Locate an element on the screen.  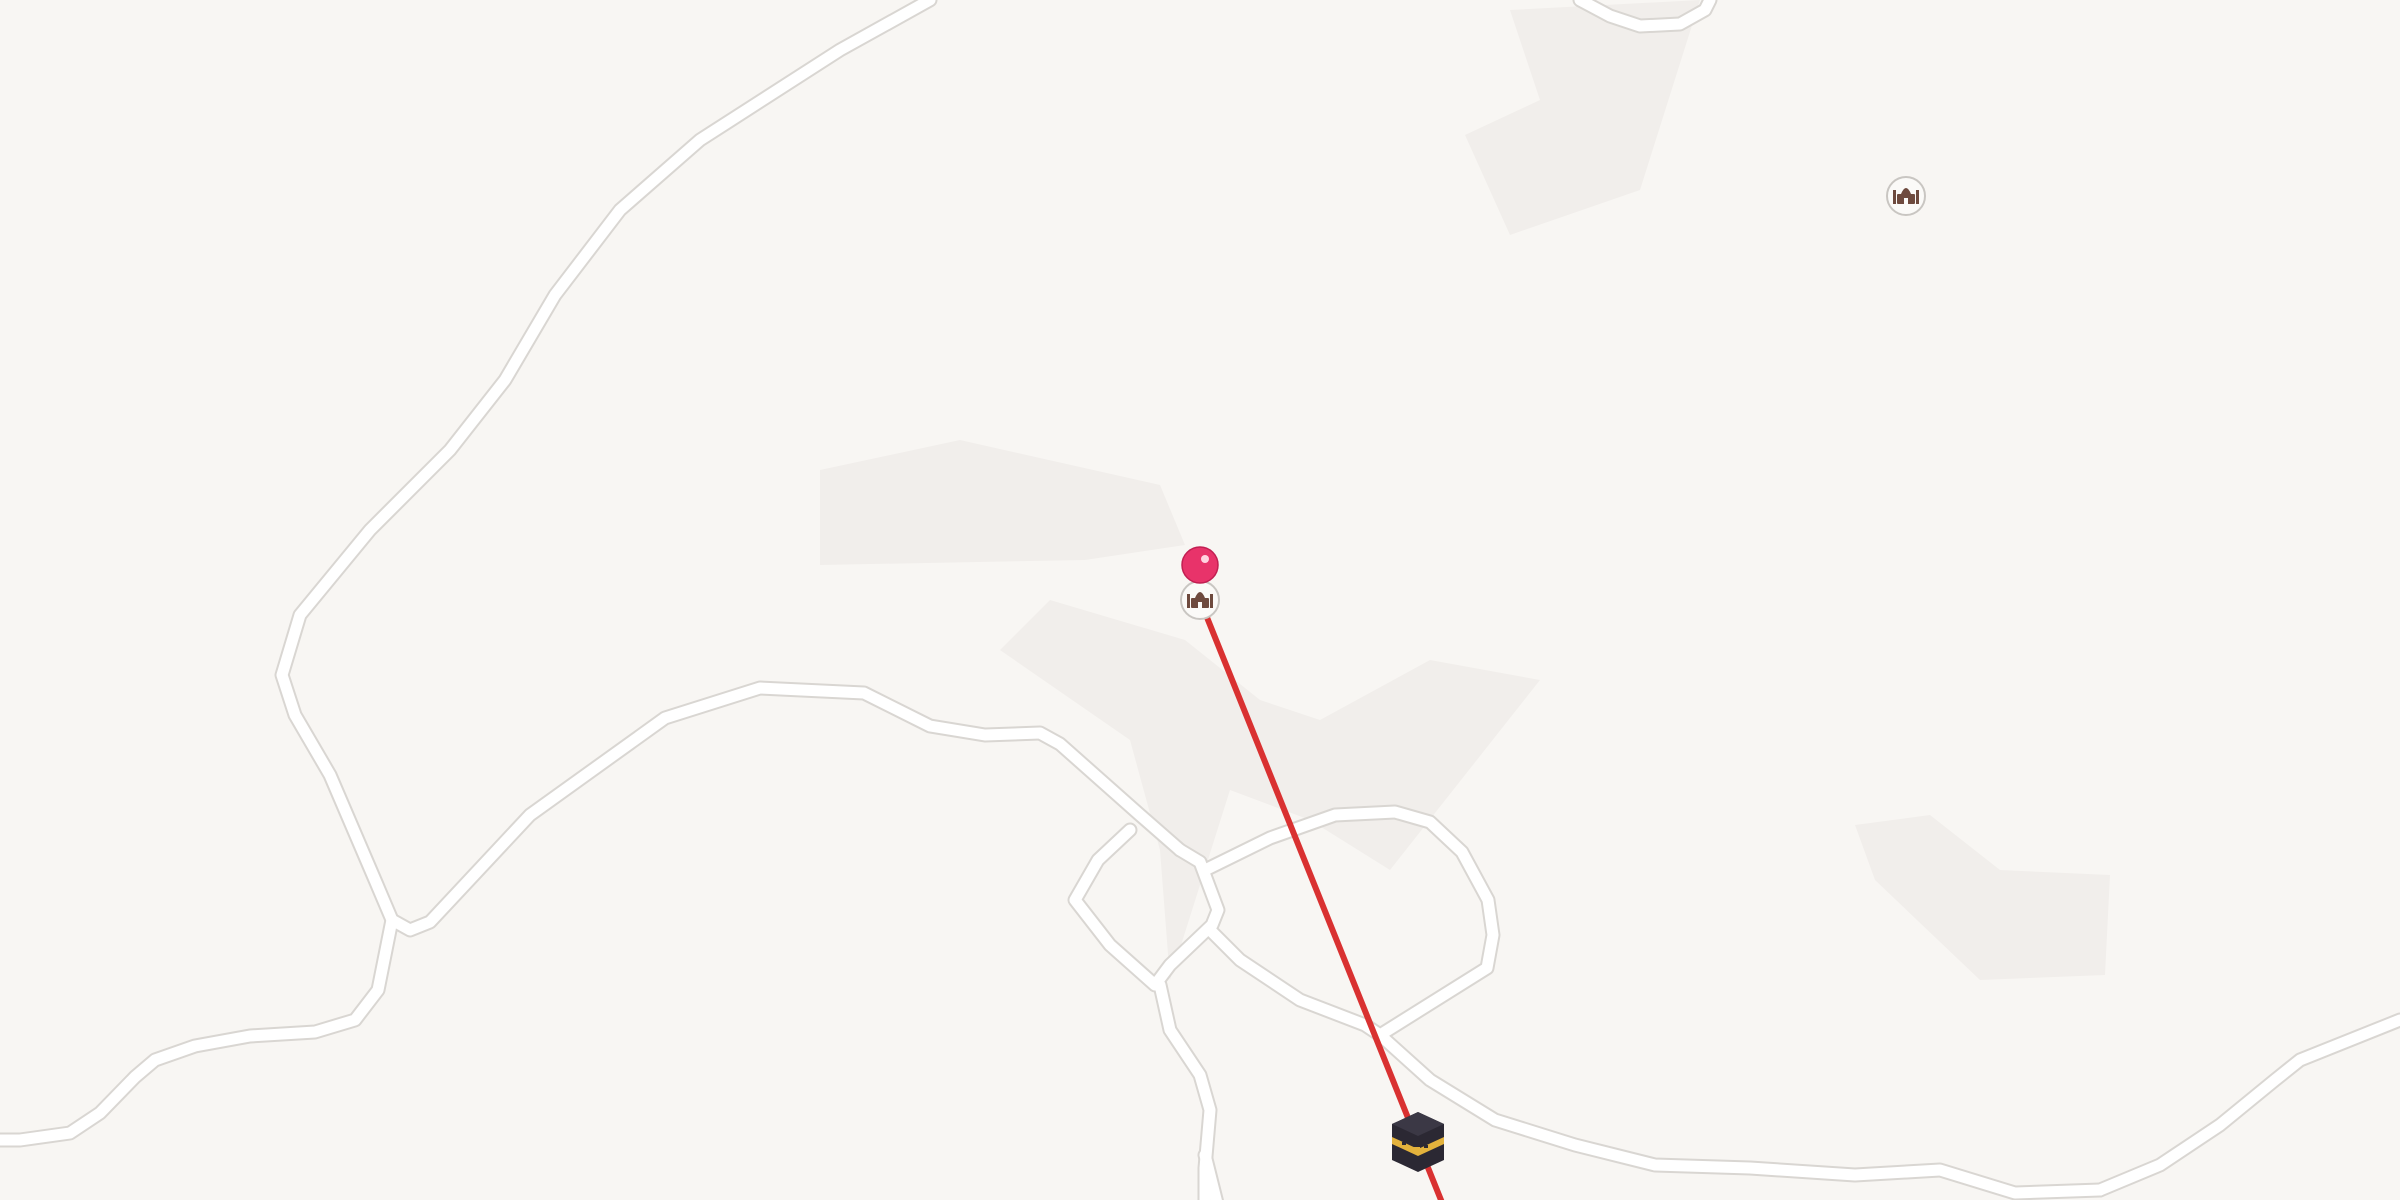
mosque-marker-north is located at coordinates (1906, 196).